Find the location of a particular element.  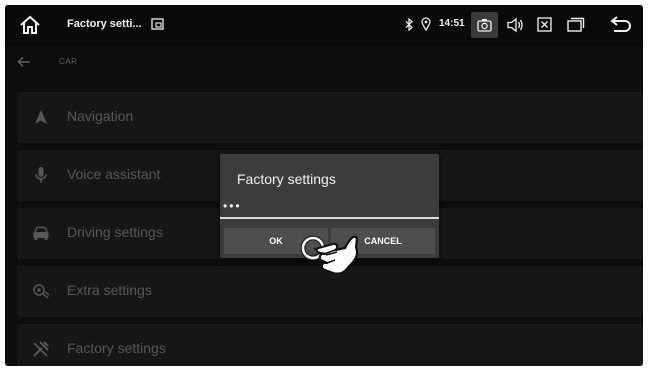

close-box-icon is located at coordinates (544, 24).